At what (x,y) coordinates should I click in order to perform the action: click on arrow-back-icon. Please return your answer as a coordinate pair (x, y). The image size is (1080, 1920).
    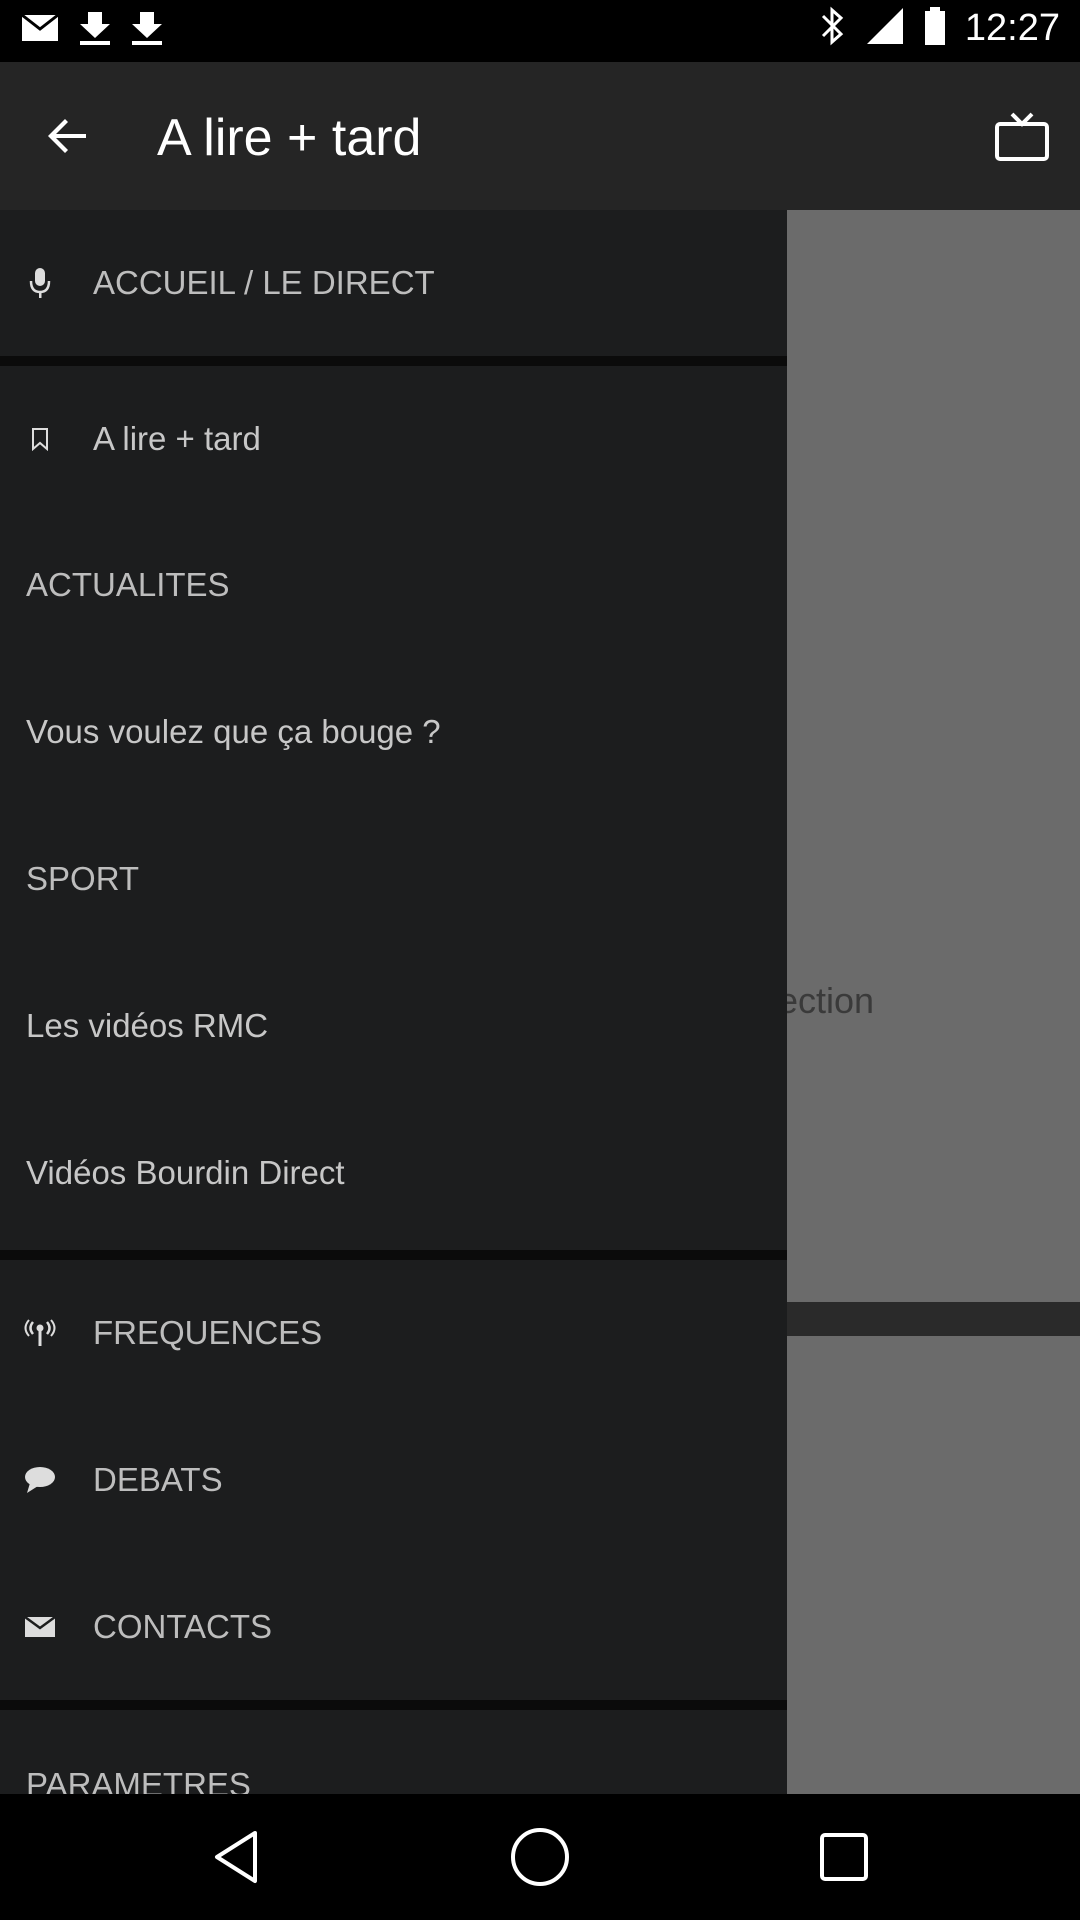
    Looking at the image, I should click on (68, 136).